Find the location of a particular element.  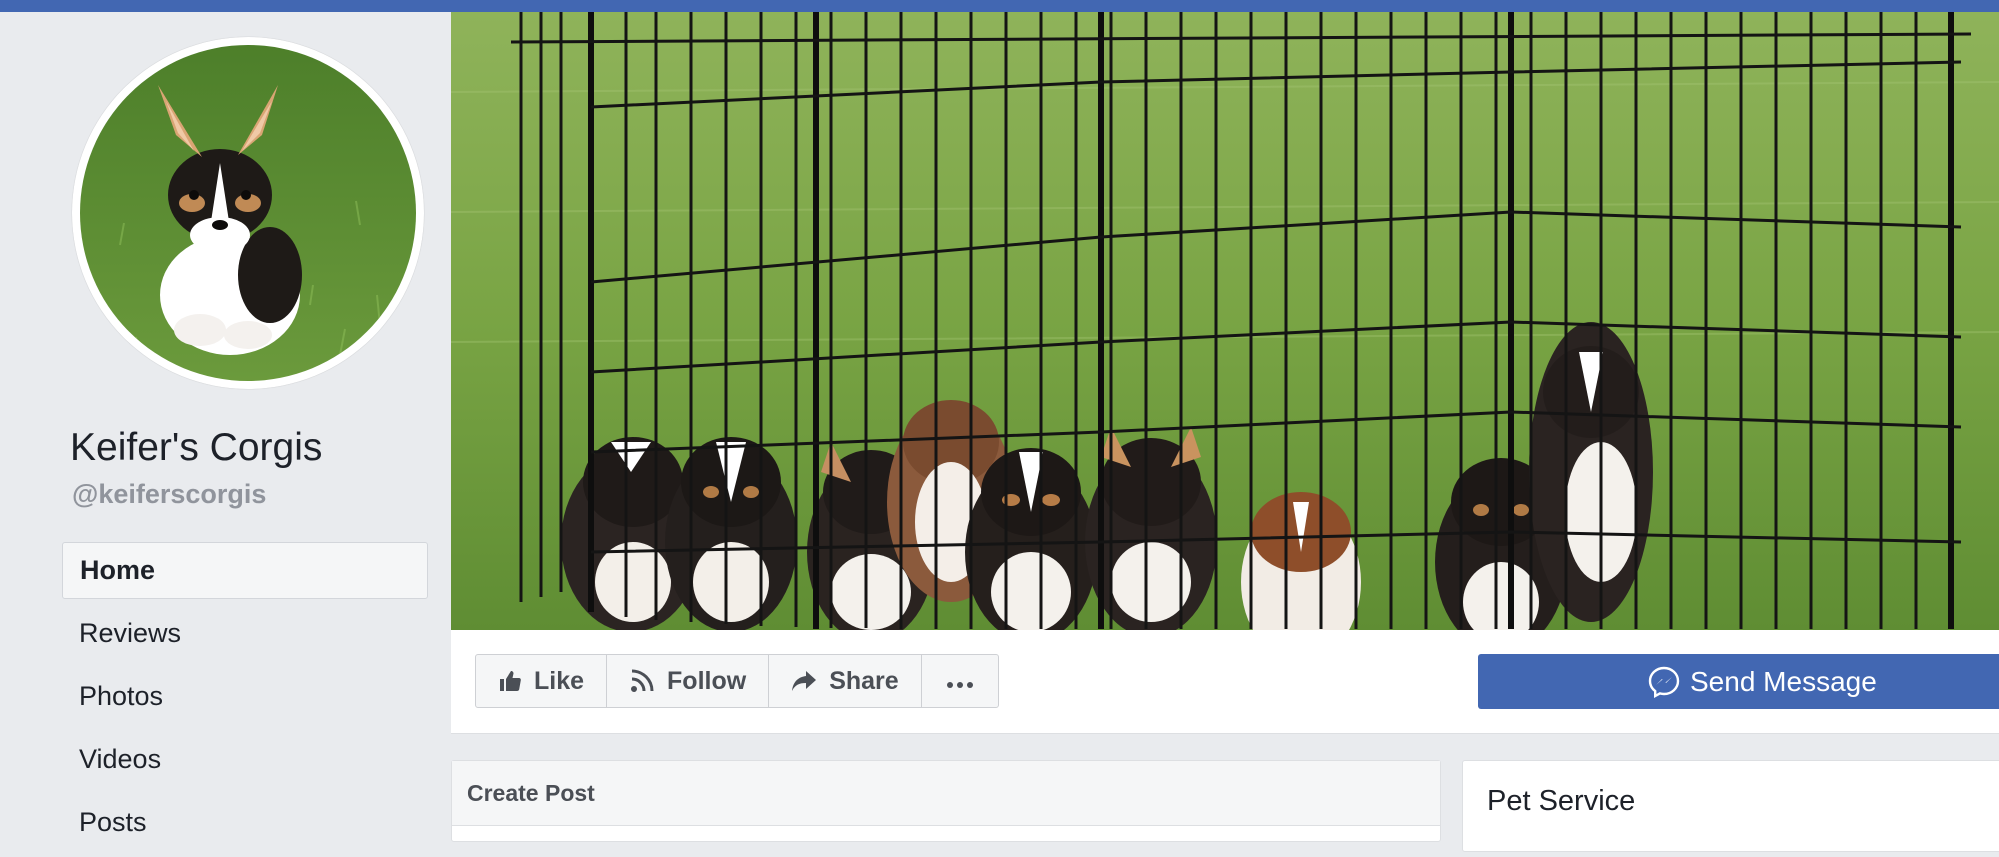

share-button: Share is located at coordinates (845, 681).